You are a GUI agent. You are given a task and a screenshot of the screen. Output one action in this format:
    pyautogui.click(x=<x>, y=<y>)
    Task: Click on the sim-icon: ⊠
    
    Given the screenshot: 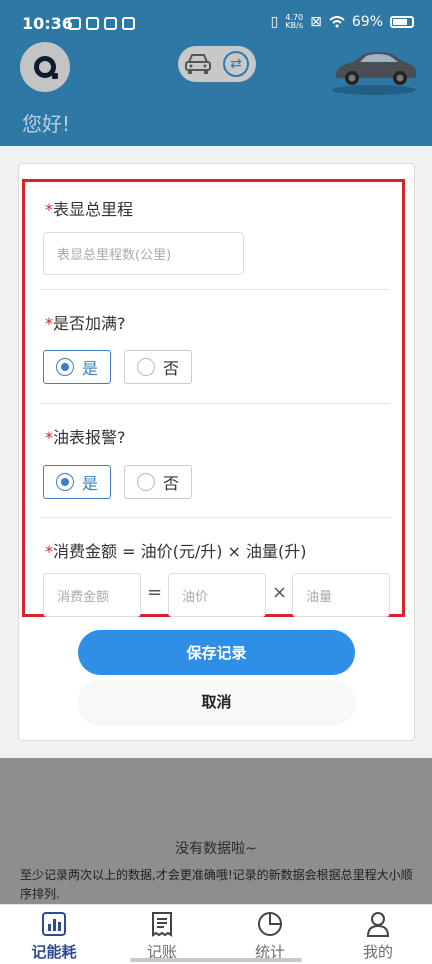 What is the action you would take?
    pyautogui.click(x=316, y=22)
    